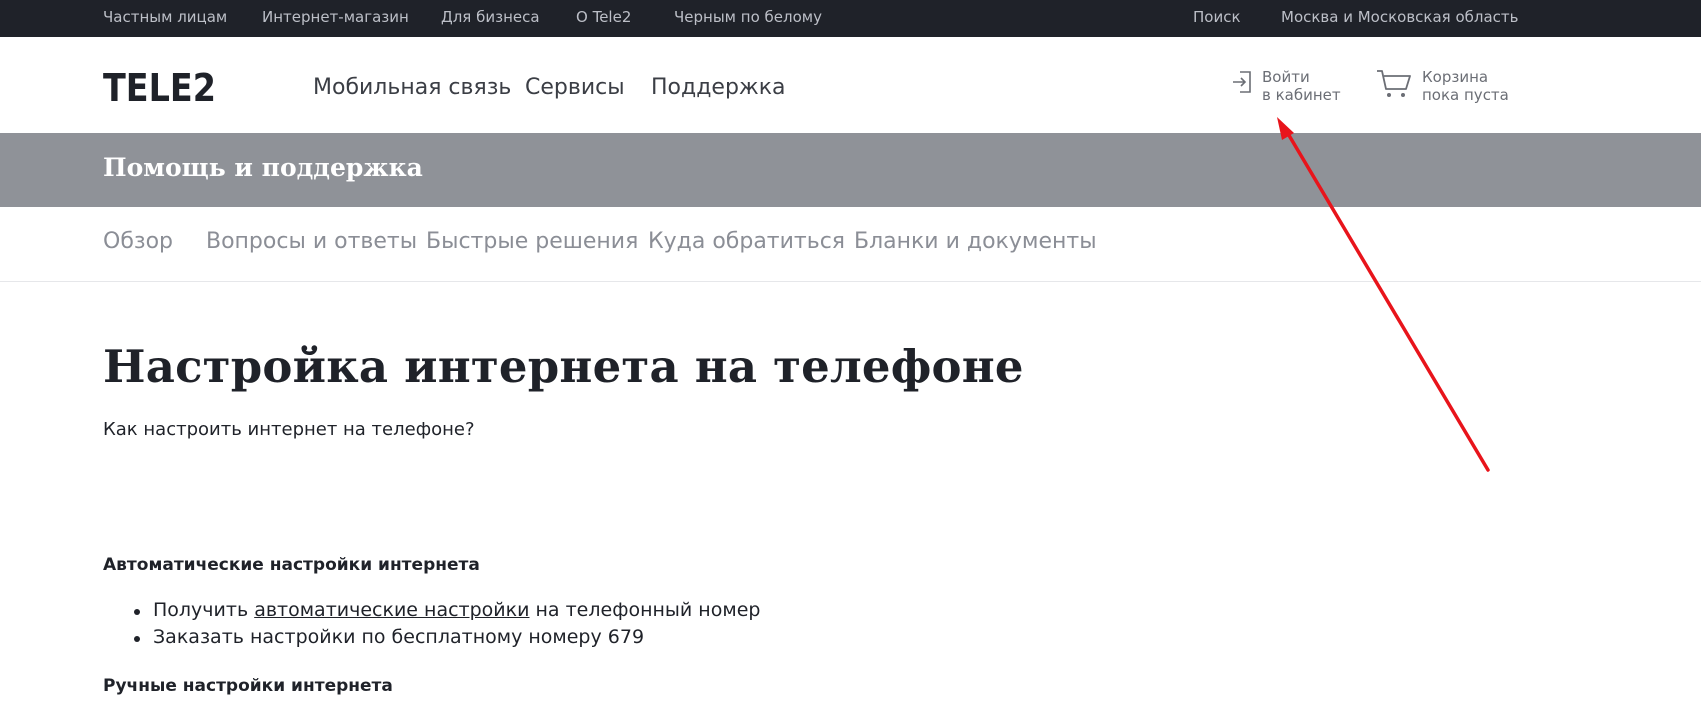 Image resolution: width=1701 pixels, height=706 pixels. What do you see at coordinates (1455, 77) in the screenshot?
I see `cart-label-line1: Корзина` at bounding box center [1455, 77].